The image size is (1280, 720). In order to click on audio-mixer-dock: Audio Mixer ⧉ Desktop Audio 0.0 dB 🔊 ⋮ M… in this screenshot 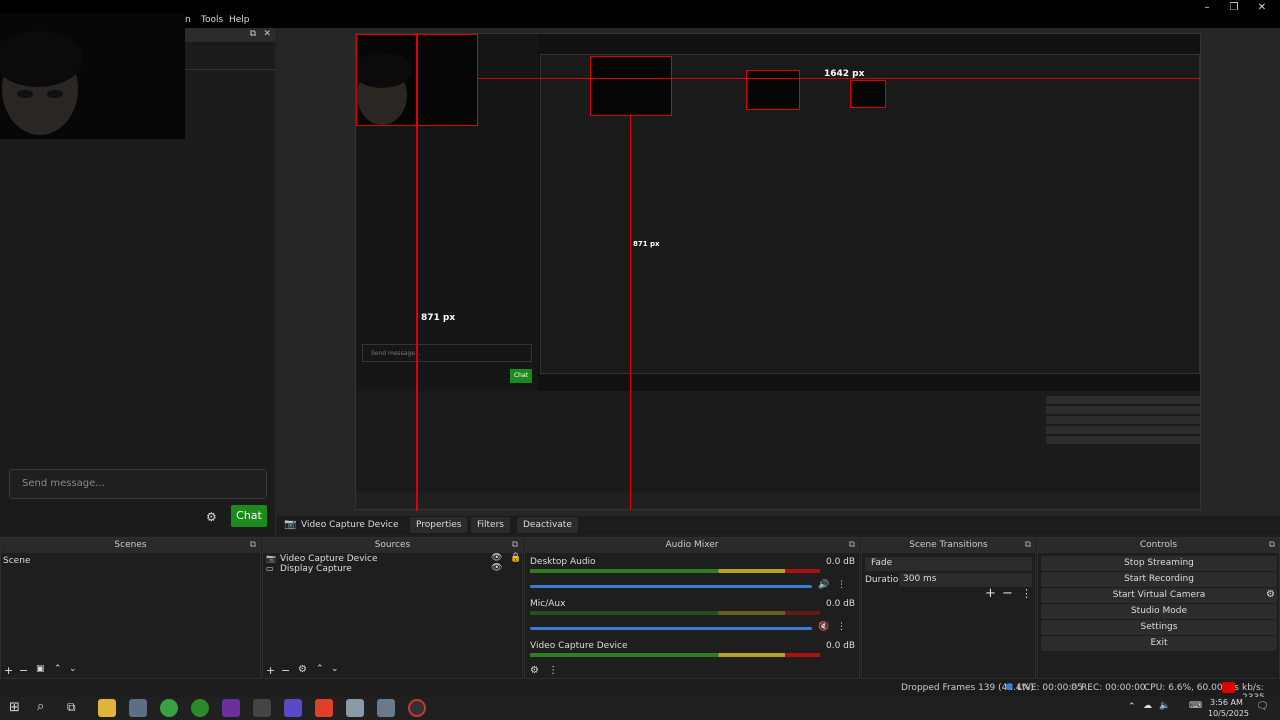, I will do `click(692, 608)`.